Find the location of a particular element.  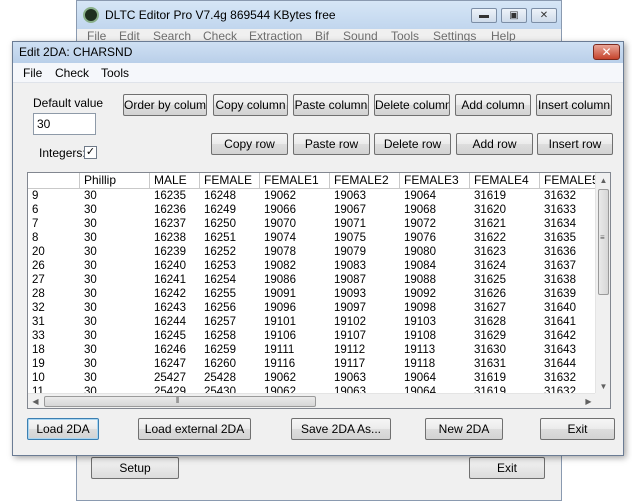

cell-female1: 19116 is located at coordinates (295, 364).